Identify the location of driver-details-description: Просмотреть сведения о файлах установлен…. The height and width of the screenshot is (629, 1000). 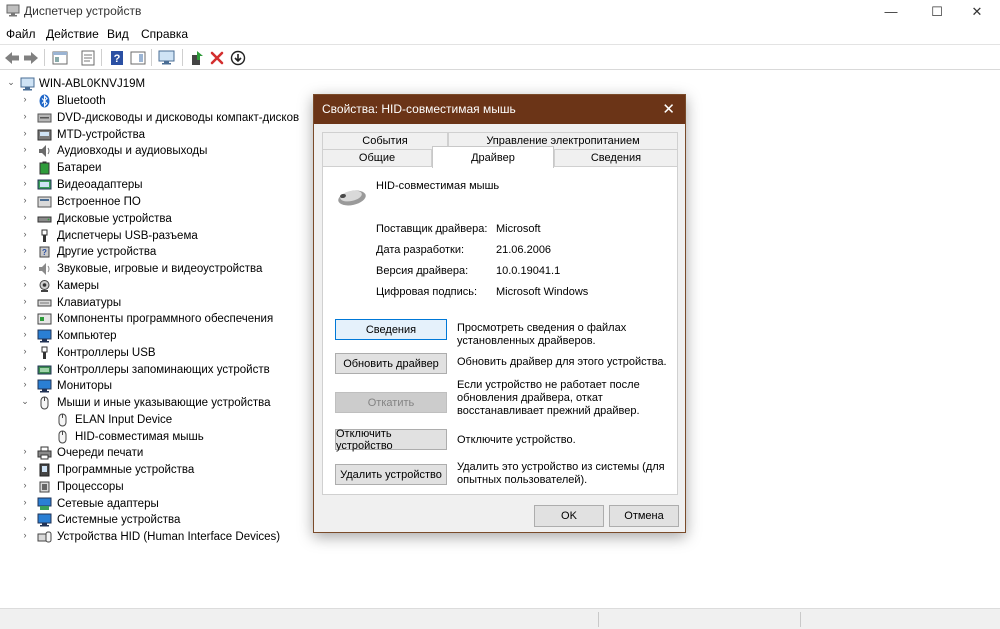
(542, 334).